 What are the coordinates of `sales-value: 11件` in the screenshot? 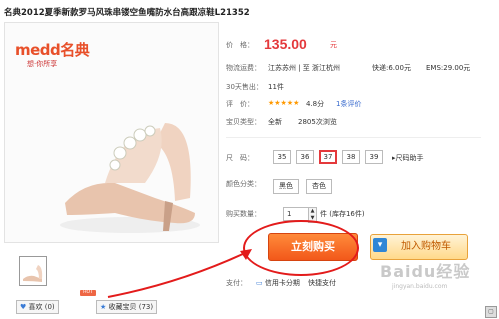 It's located at (276, 87).